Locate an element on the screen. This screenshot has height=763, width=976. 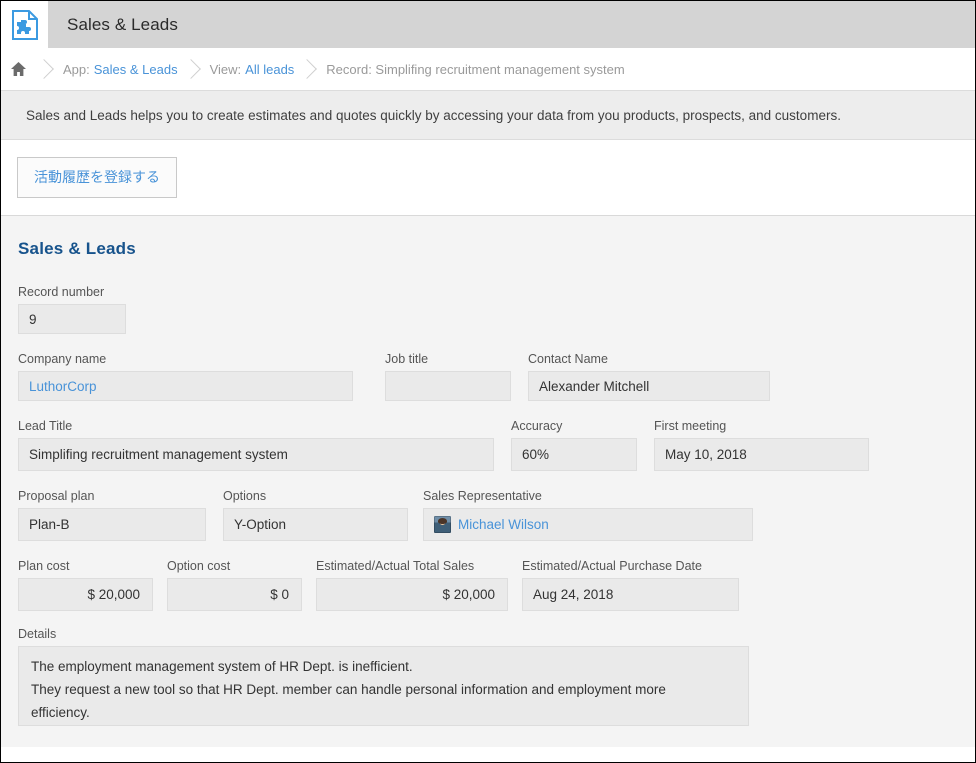
document-puzzle-icon is located at coordinates (24, 24).